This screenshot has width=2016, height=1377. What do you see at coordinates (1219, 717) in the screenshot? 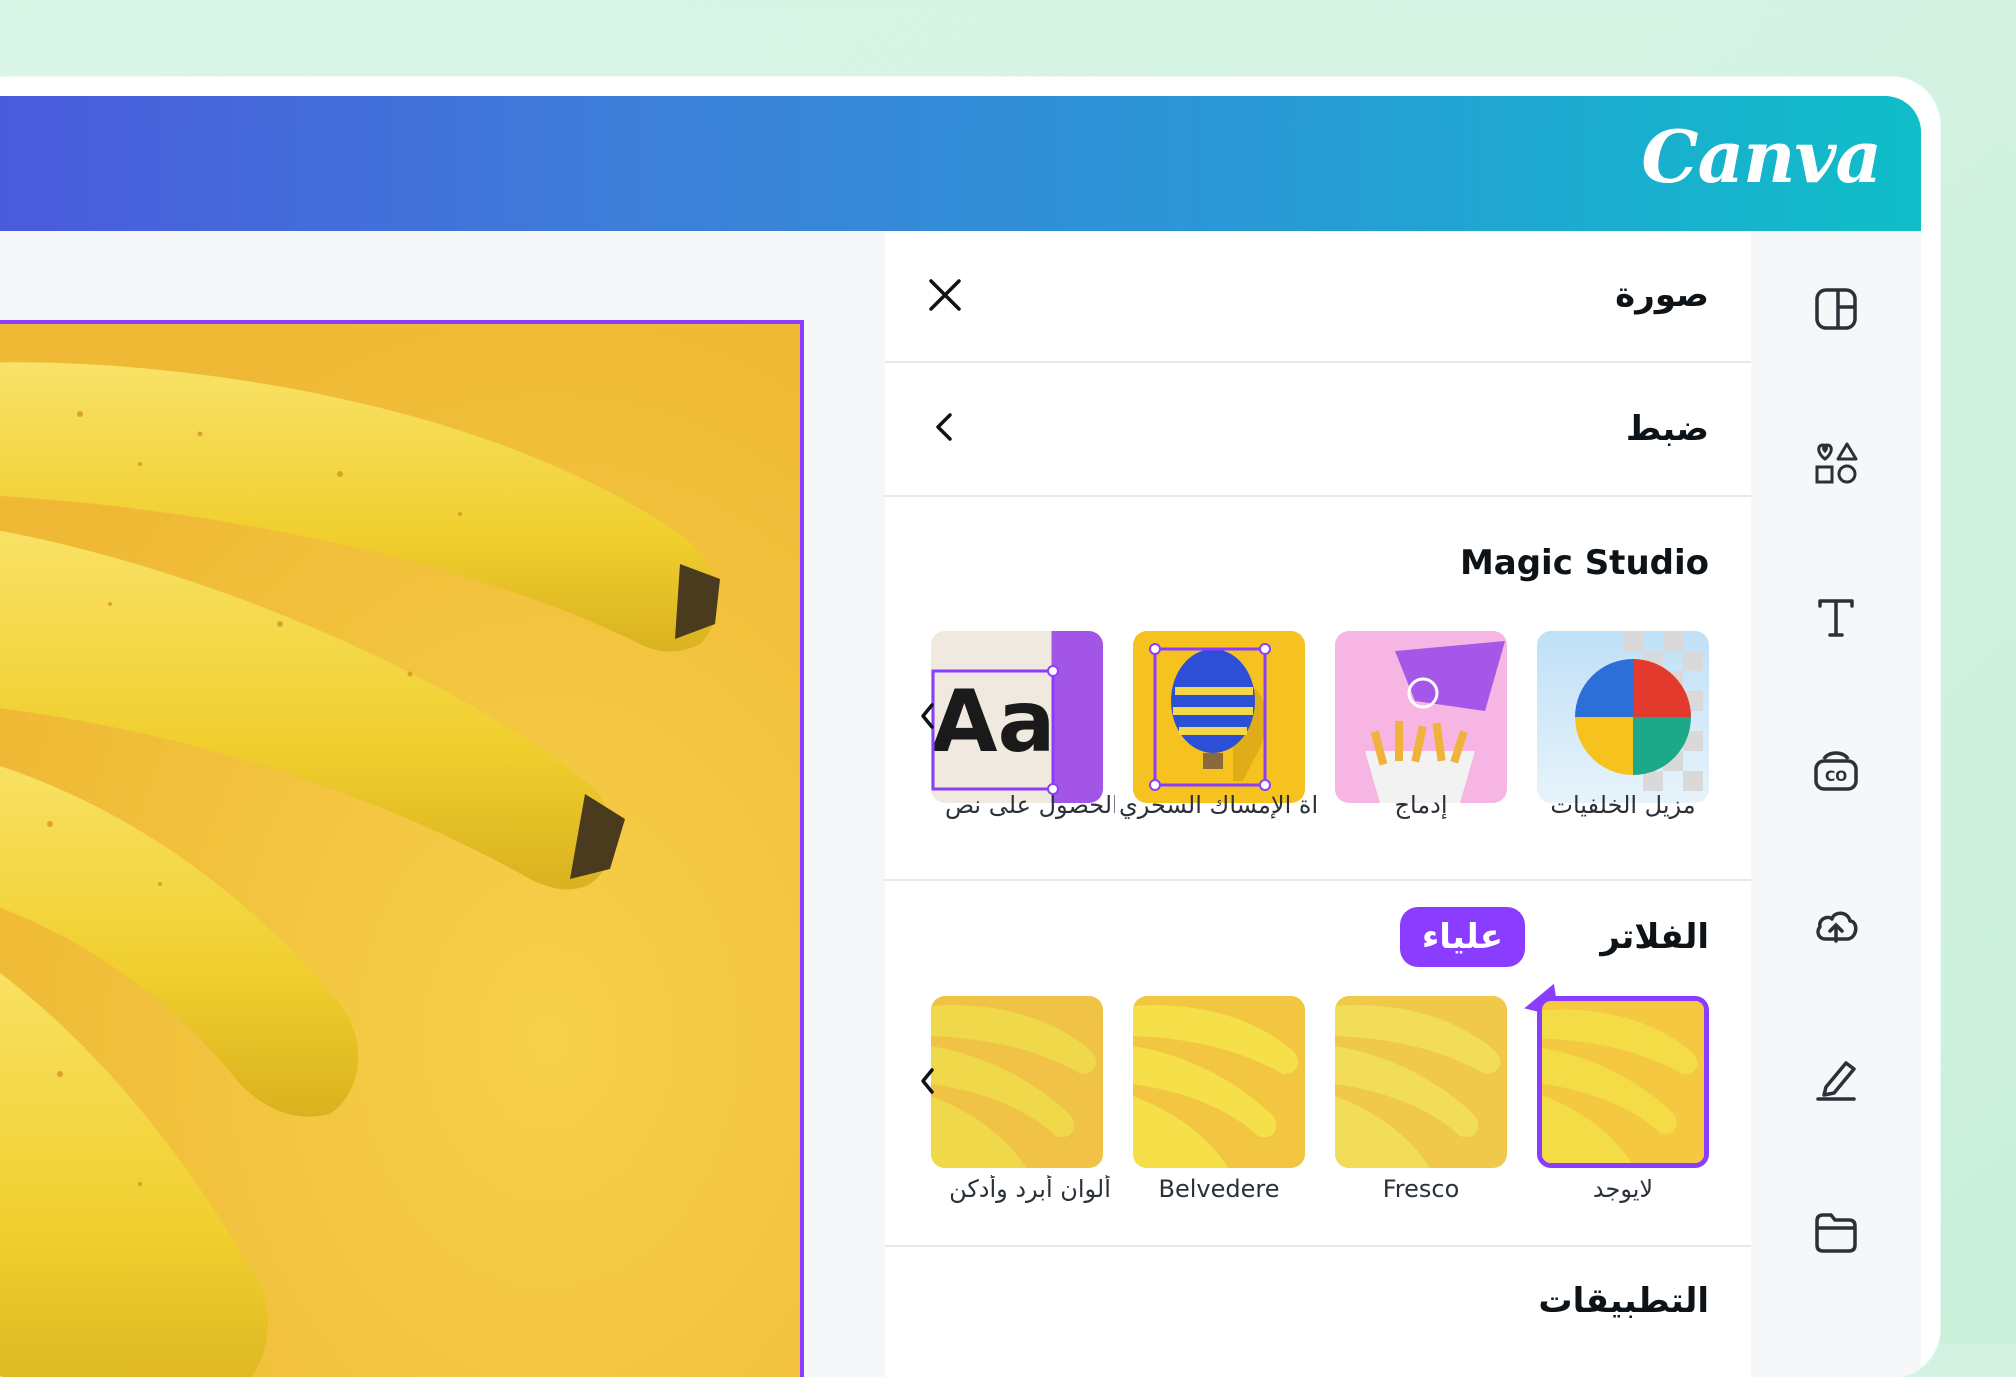
I see `magic-grab-thumb` at bounding box center [1219, 717].